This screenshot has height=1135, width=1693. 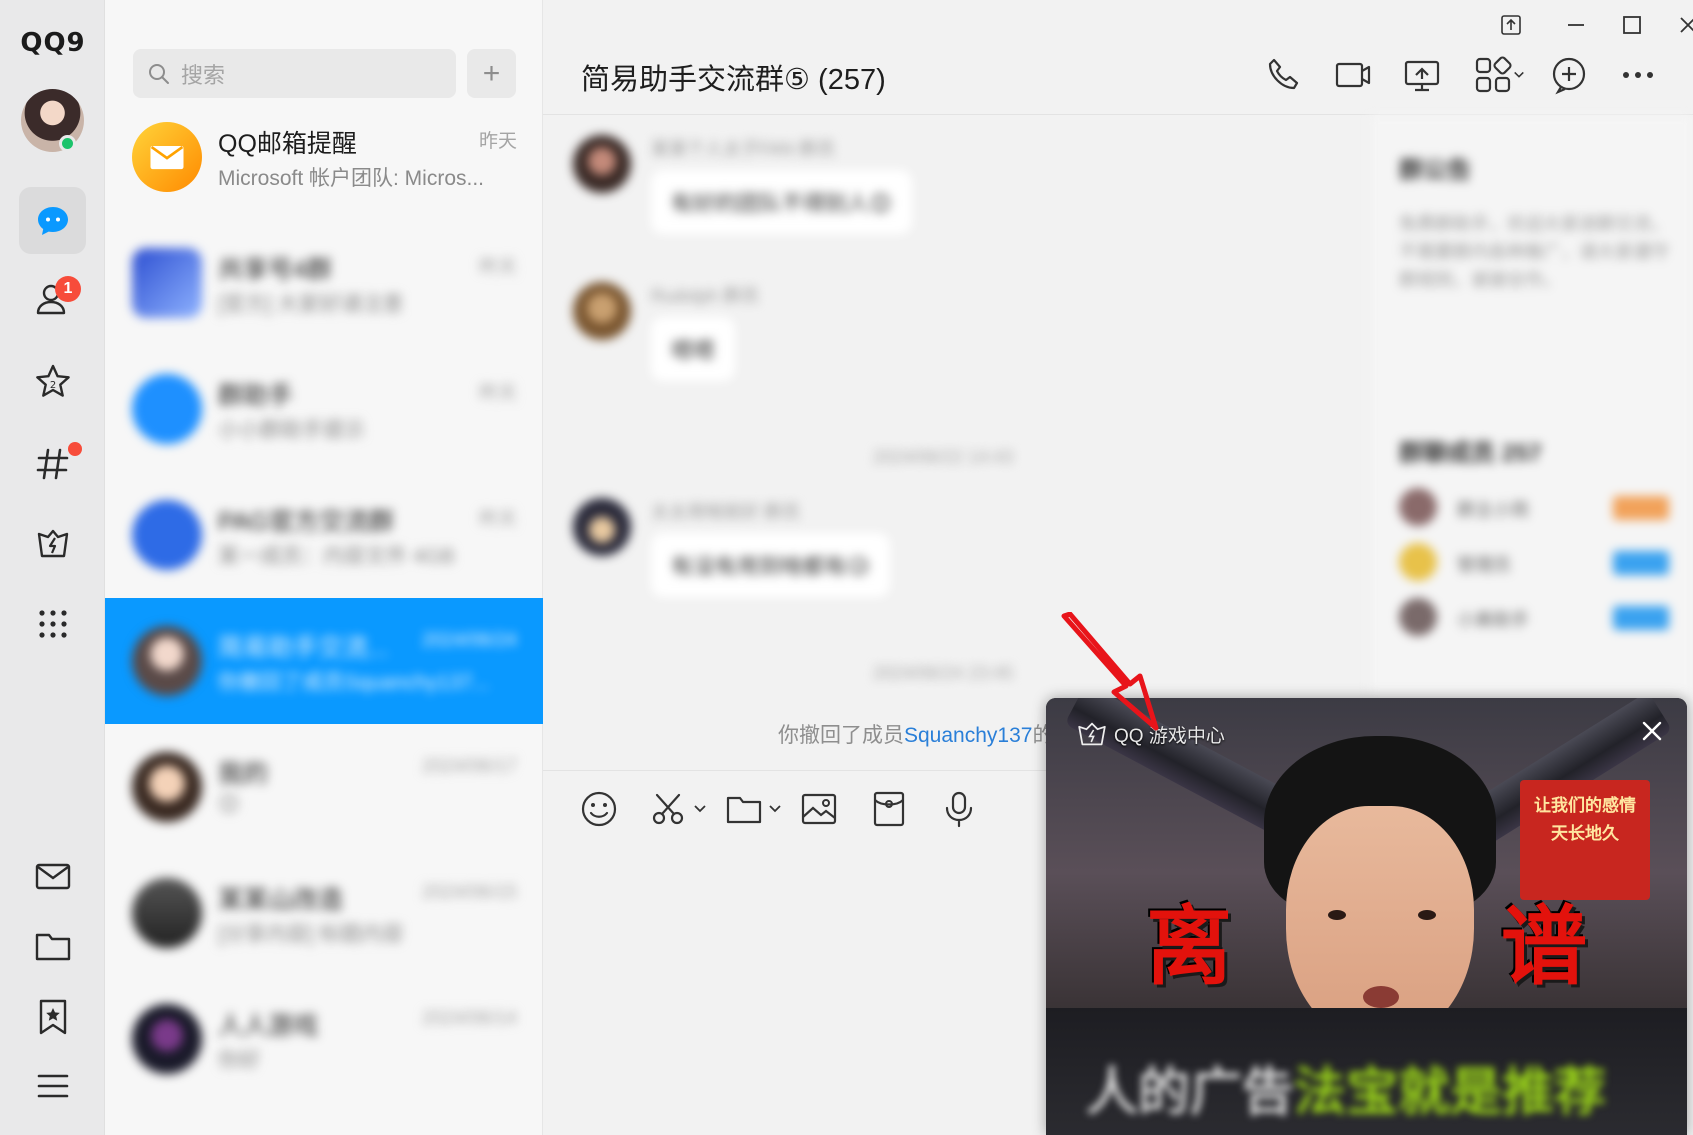 I want to click on conversation-item: 人人游戏 你好 2024/06/14, so click(x=324, y=1039).